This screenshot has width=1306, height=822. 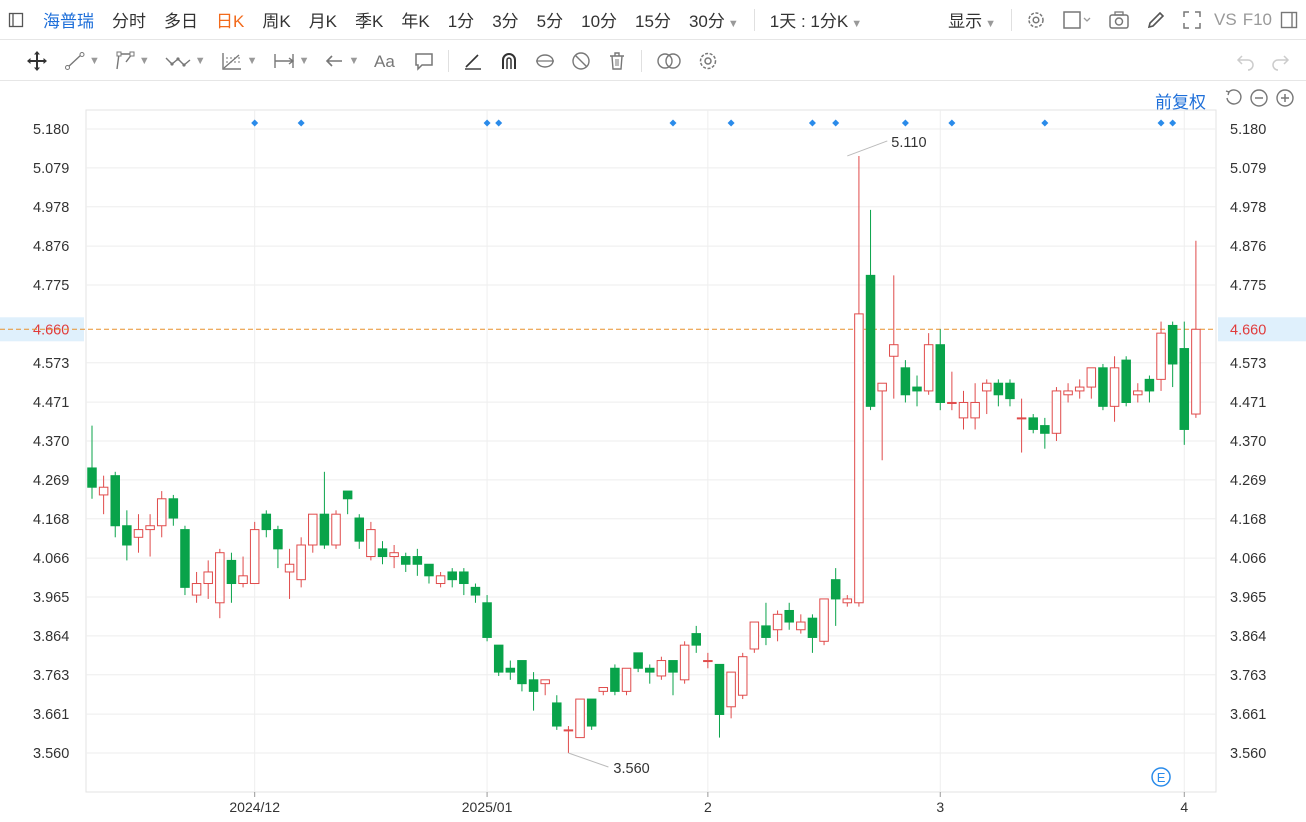 What do you see at coordinates (1036, 20) in the screenshot?
I see `gear-icon` at bounding box center [1036, 20].